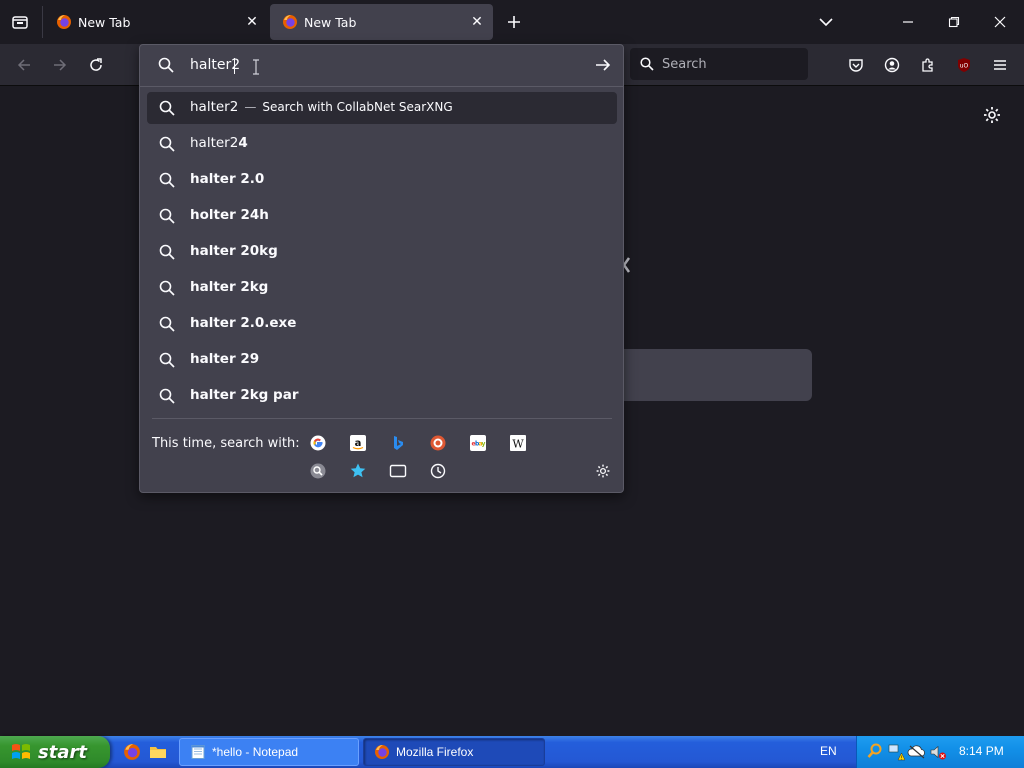 The image size is (1024, 768). Describe the element at coordinates (24, 65) in the screenshot. I see `back-arrow-icon` at that location.